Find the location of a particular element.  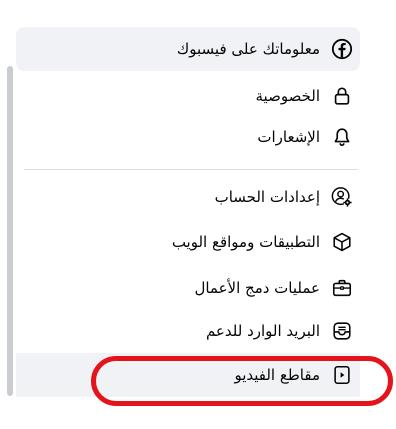

divider is located at coordinates (191, 169).